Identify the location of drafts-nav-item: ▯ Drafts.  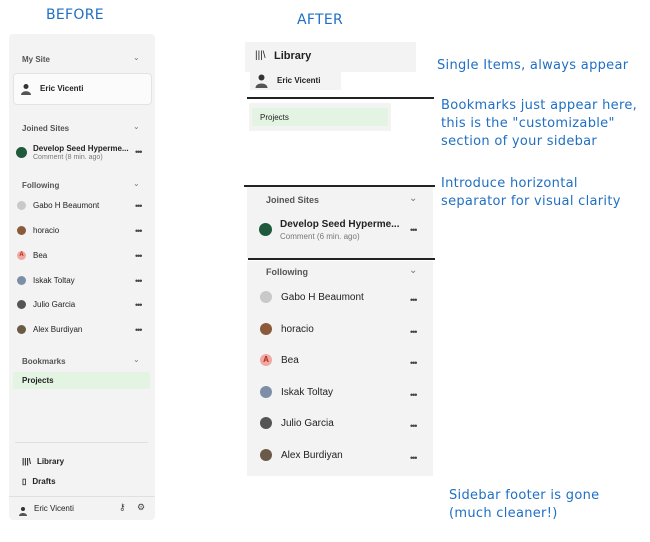
(39, 481).